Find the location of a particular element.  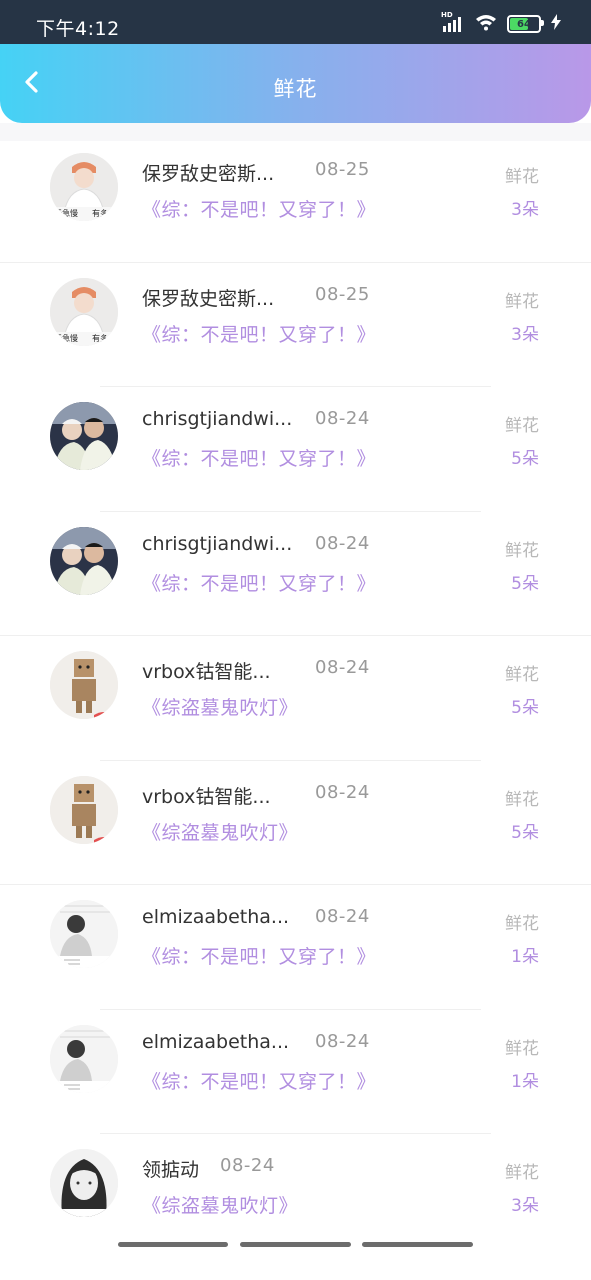

nav-recents-handle is located at coordinates (173, 1244).